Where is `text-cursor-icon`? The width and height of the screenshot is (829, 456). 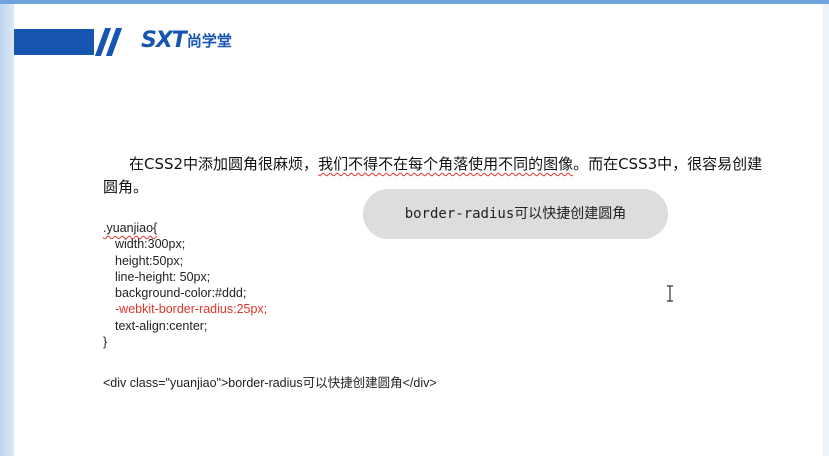 text-cursor-icon is located at coordinates (670, 293).